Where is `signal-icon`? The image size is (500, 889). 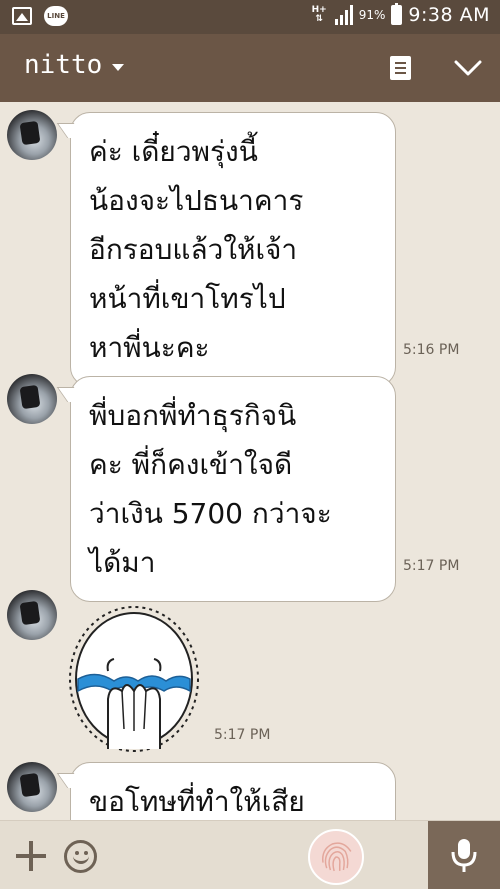
signal-icon is located at coordinates (343, 15).